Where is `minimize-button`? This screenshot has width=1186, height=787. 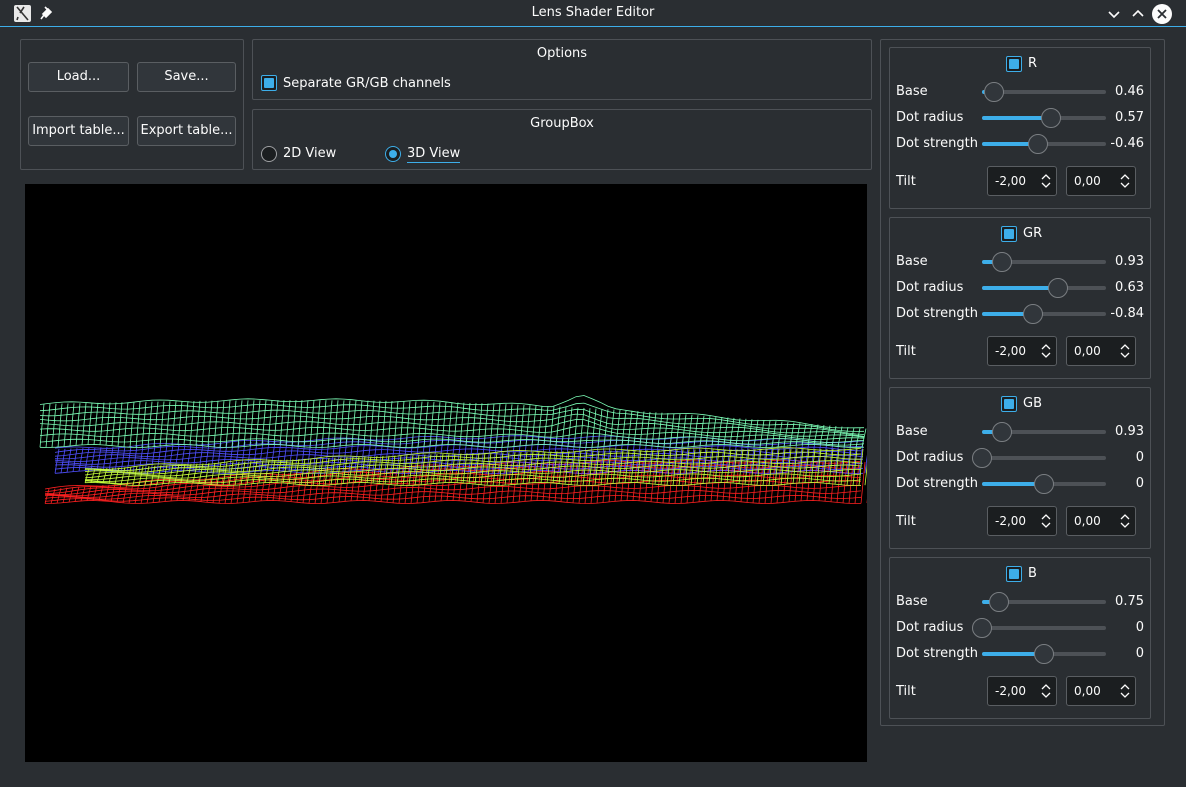 minimize-button is located at coordinates (1114, 14).